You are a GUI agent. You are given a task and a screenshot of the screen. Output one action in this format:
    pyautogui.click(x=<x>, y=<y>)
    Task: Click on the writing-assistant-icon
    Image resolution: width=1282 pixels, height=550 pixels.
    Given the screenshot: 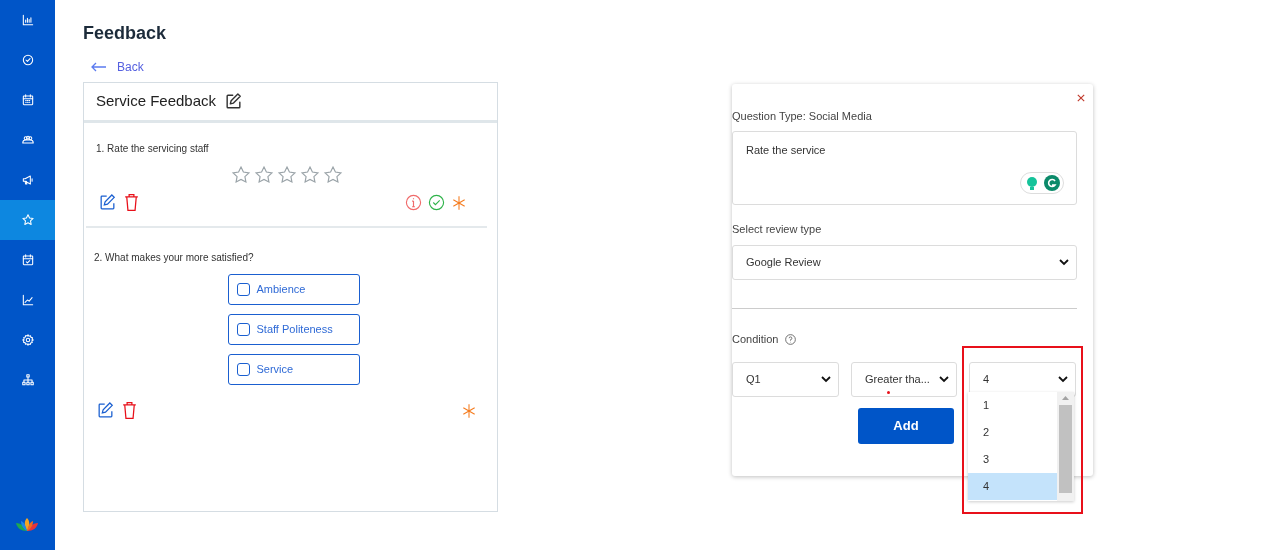 What is the action you would take?
    pyautogui.click(x=1042, y=182)
    